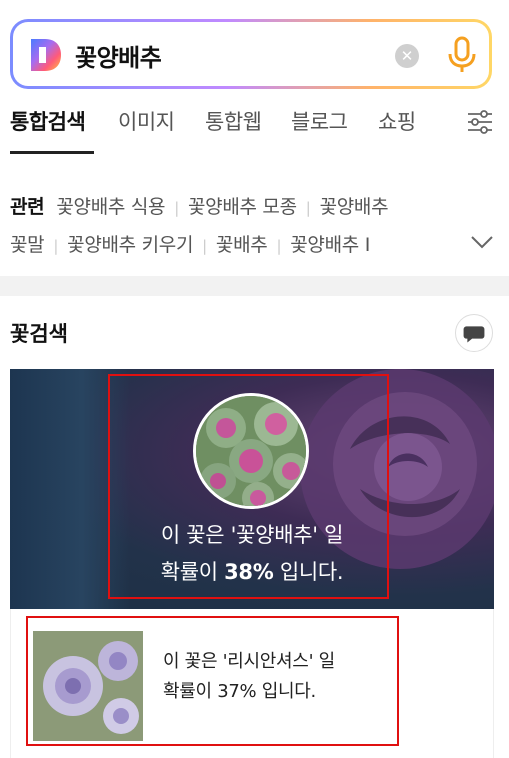  What do you see at coordinates (233, 121) in the screenshot?
I see `tab-web: 통합웹` at bounding box center [233, 121].